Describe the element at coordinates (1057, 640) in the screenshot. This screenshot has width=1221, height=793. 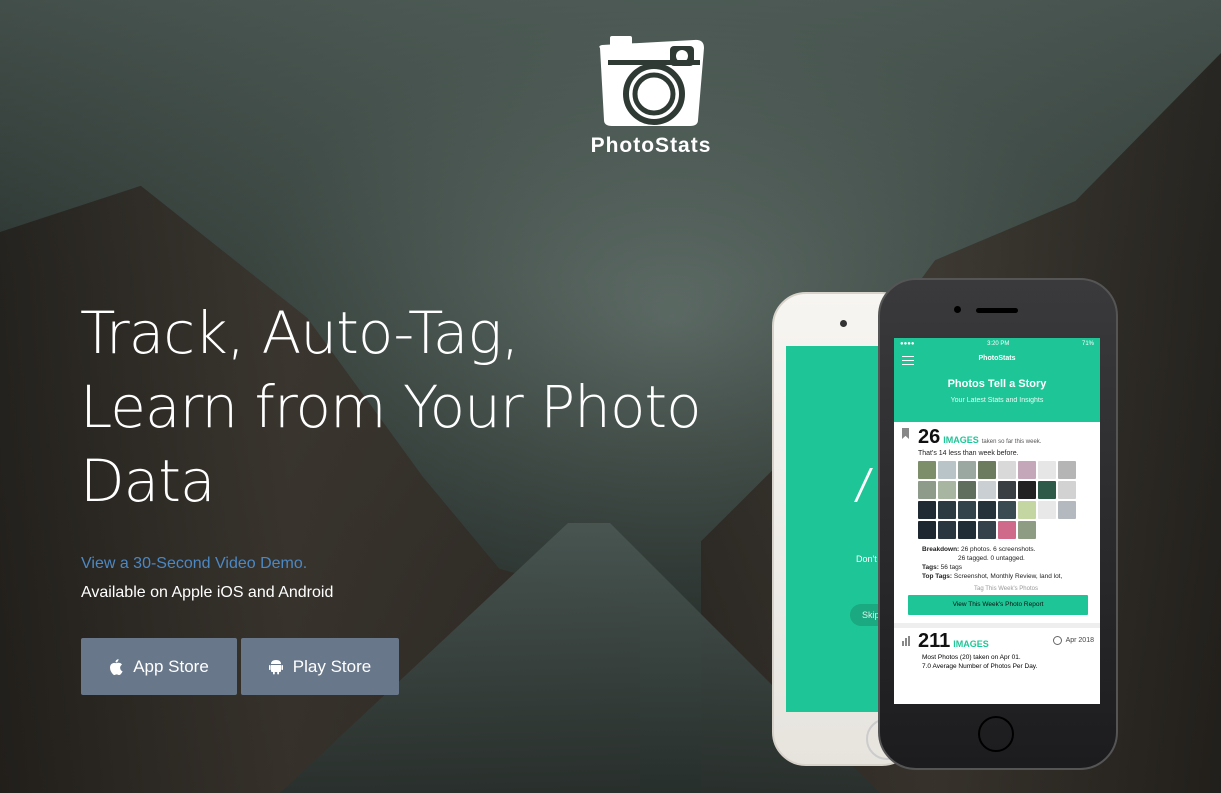
I see `clock-icon` at that location.